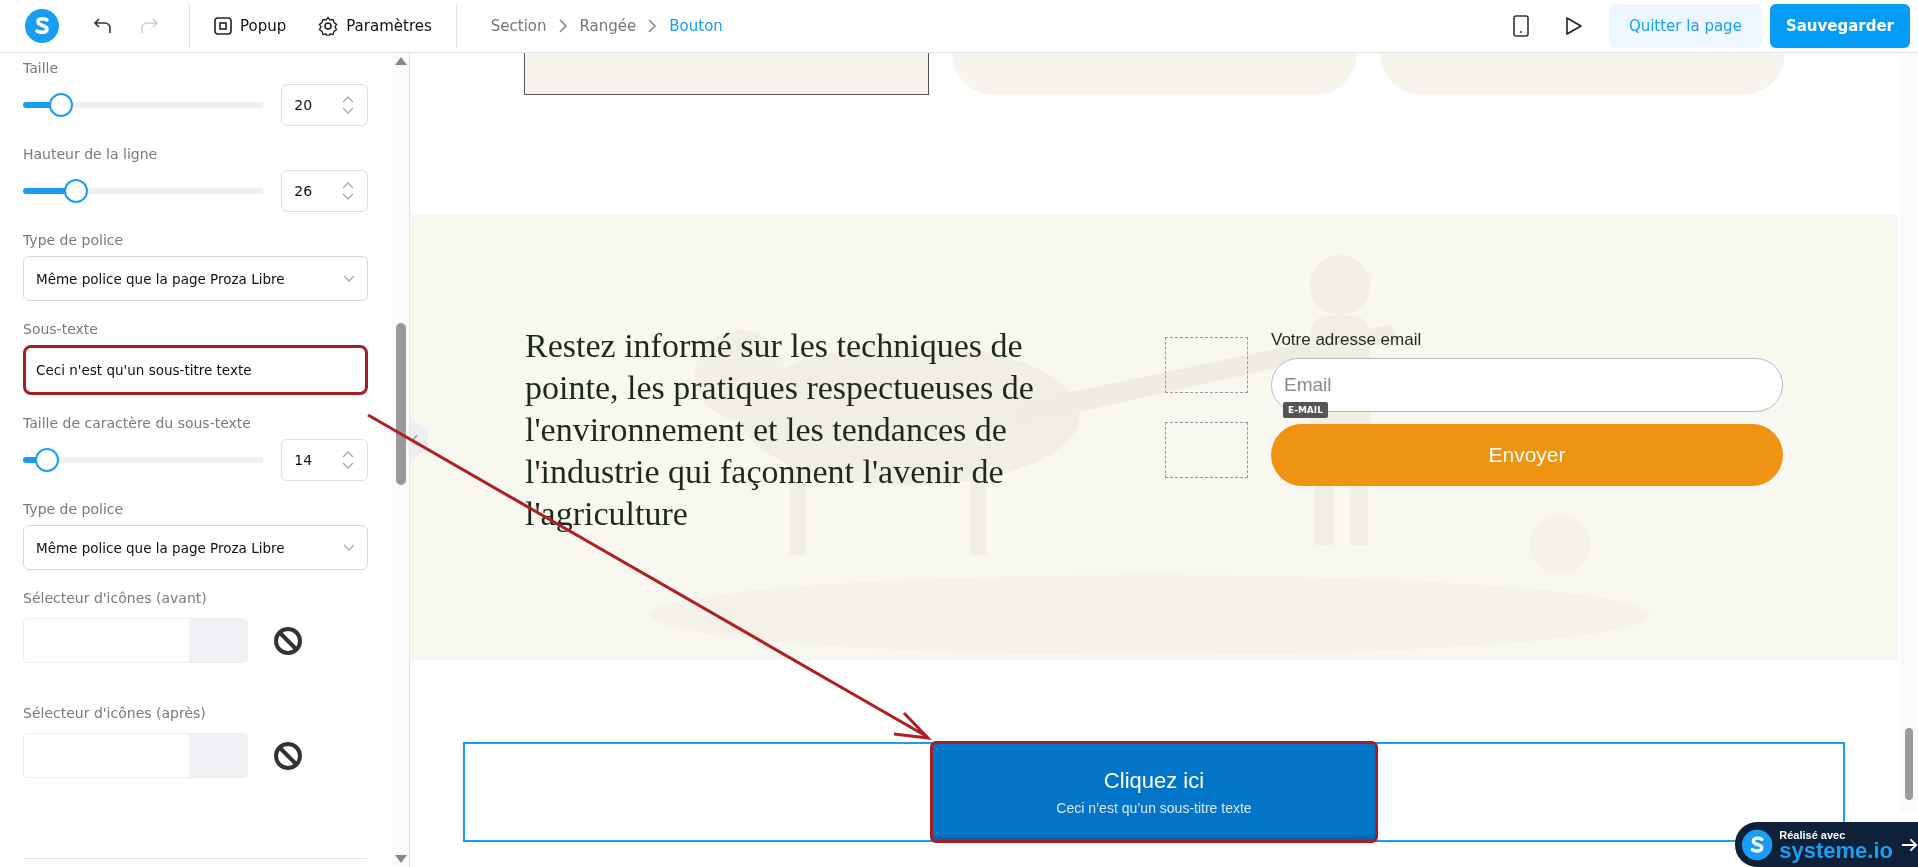 The image size is (1918, 867). I want to click on popup-icon, so click(223, 26).